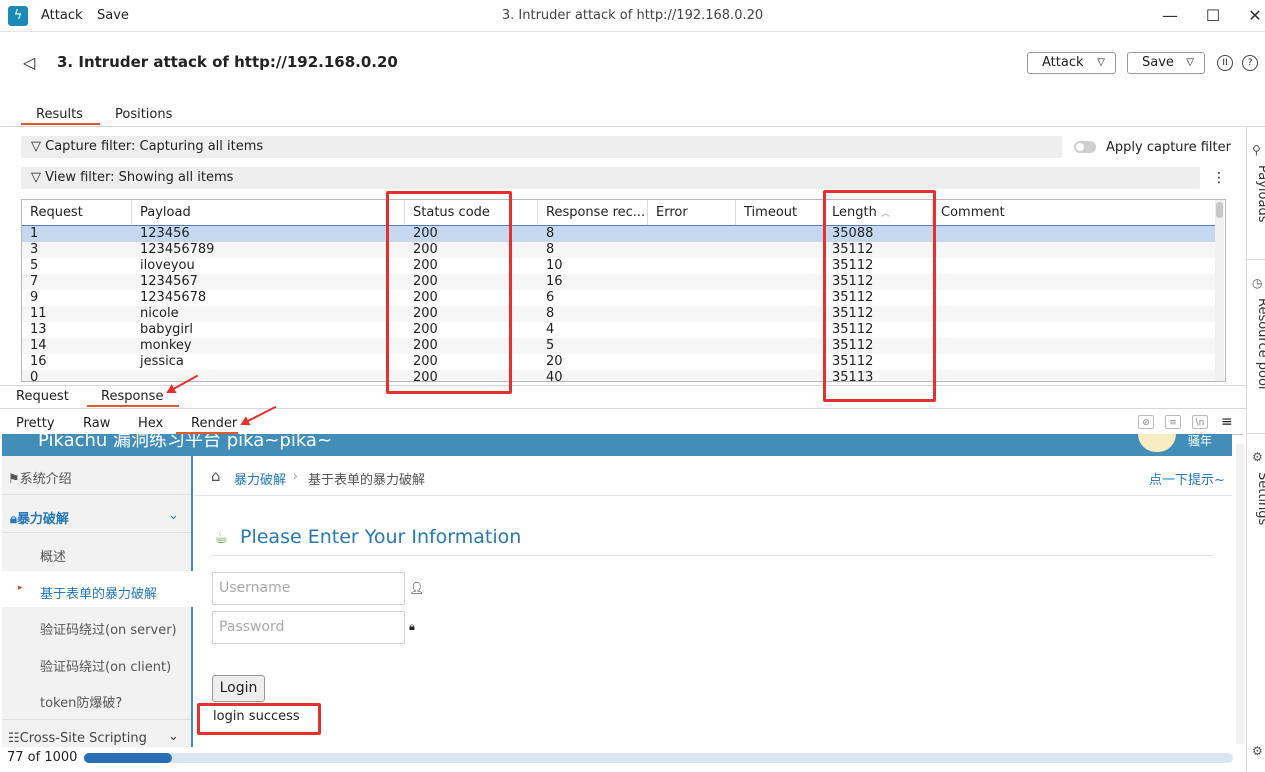  I want to click on login-button: Login, so click(238, 688).